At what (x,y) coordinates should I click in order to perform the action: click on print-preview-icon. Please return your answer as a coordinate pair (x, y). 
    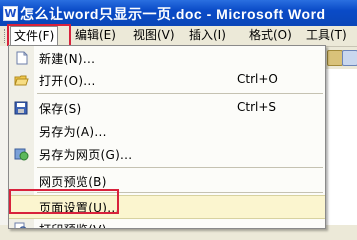
    Looking at the image, I should click on (20, 225).